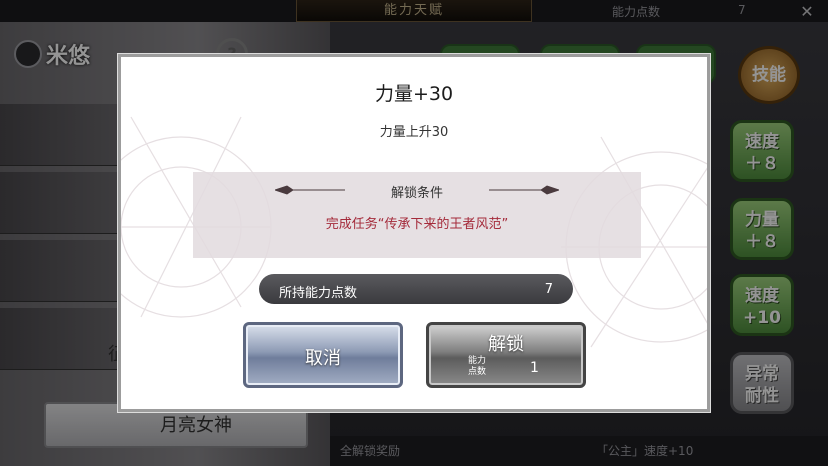  Describe the element at coordinates (318, 293) in the screenshot. I see `owned-points-label: 所持能力点数` at that location.